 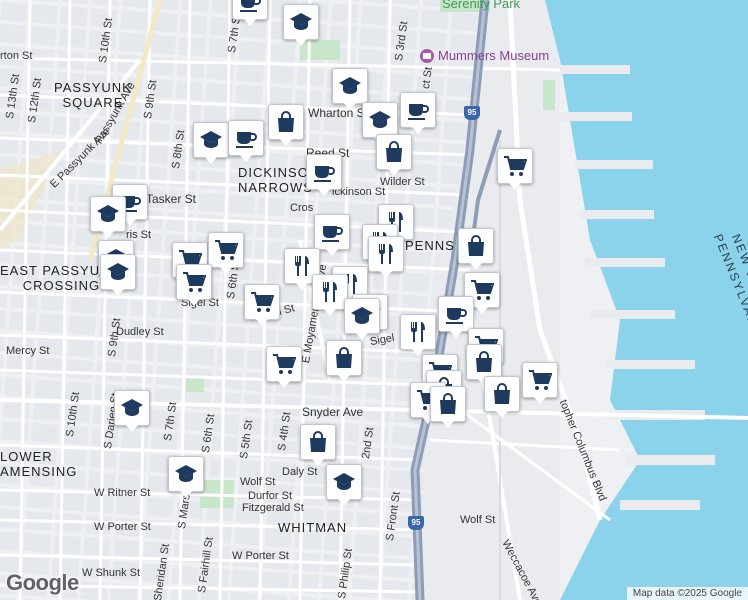 I want to click on google-logo: Google, so click(x=42, y=582).